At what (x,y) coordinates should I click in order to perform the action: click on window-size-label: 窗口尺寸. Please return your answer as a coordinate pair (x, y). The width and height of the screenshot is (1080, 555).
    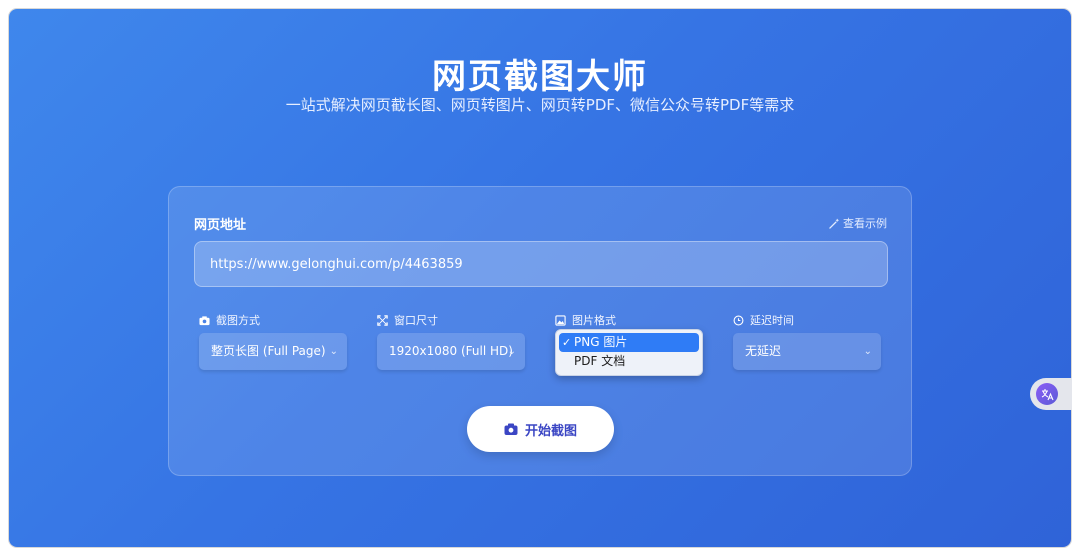
    Looking at the image, I should click on (407, 320).